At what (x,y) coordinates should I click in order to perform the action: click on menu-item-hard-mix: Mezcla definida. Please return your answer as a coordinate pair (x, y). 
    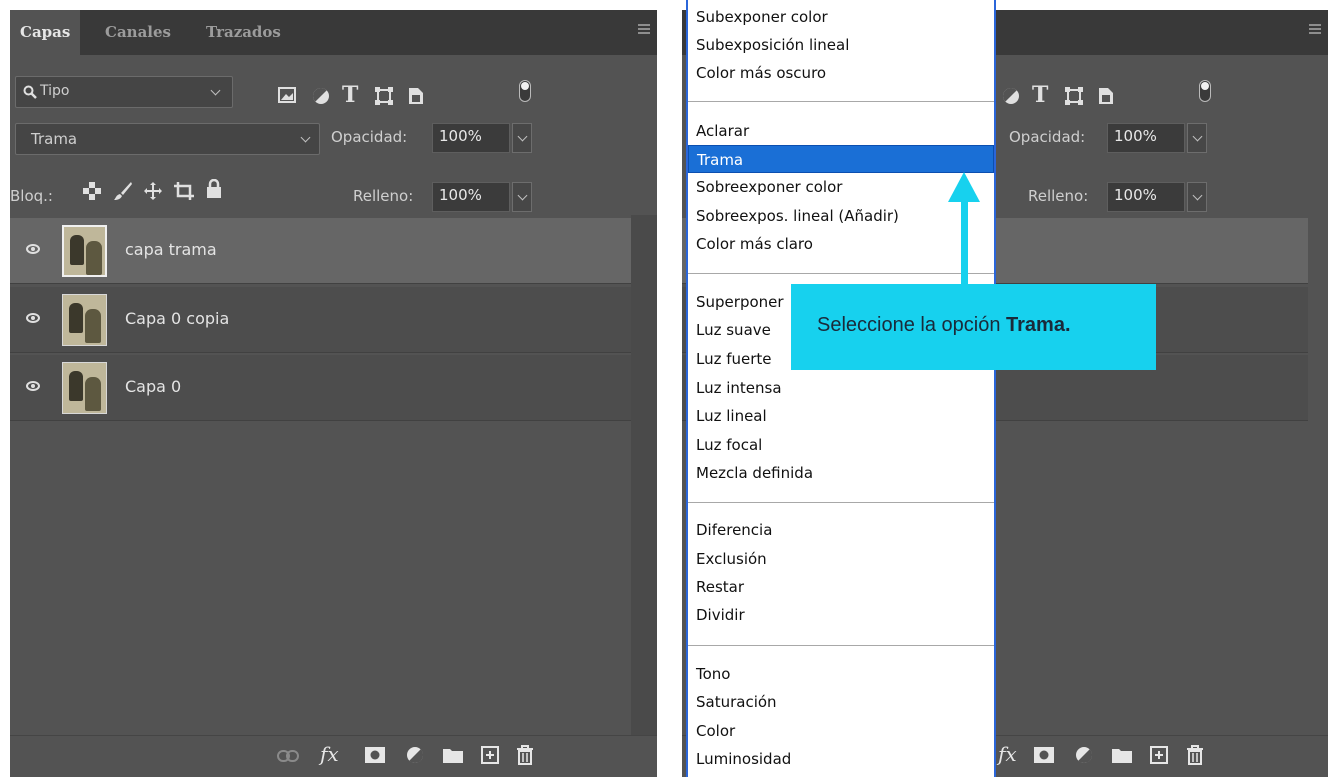
    Looking at the image, I should click on (841, 473).